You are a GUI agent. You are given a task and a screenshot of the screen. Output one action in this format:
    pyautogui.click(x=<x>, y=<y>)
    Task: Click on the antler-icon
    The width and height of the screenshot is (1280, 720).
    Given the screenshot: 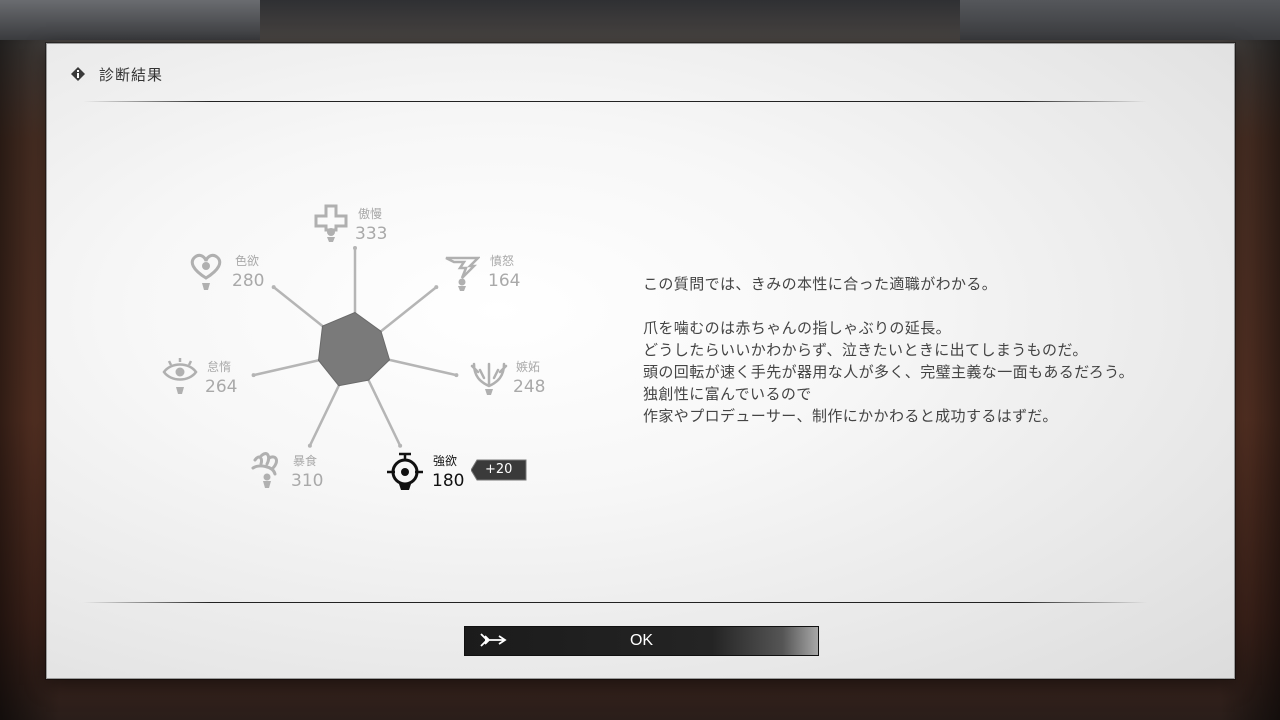 What is the action you would take?
    pyautogui.click(x=489, y=378)
    